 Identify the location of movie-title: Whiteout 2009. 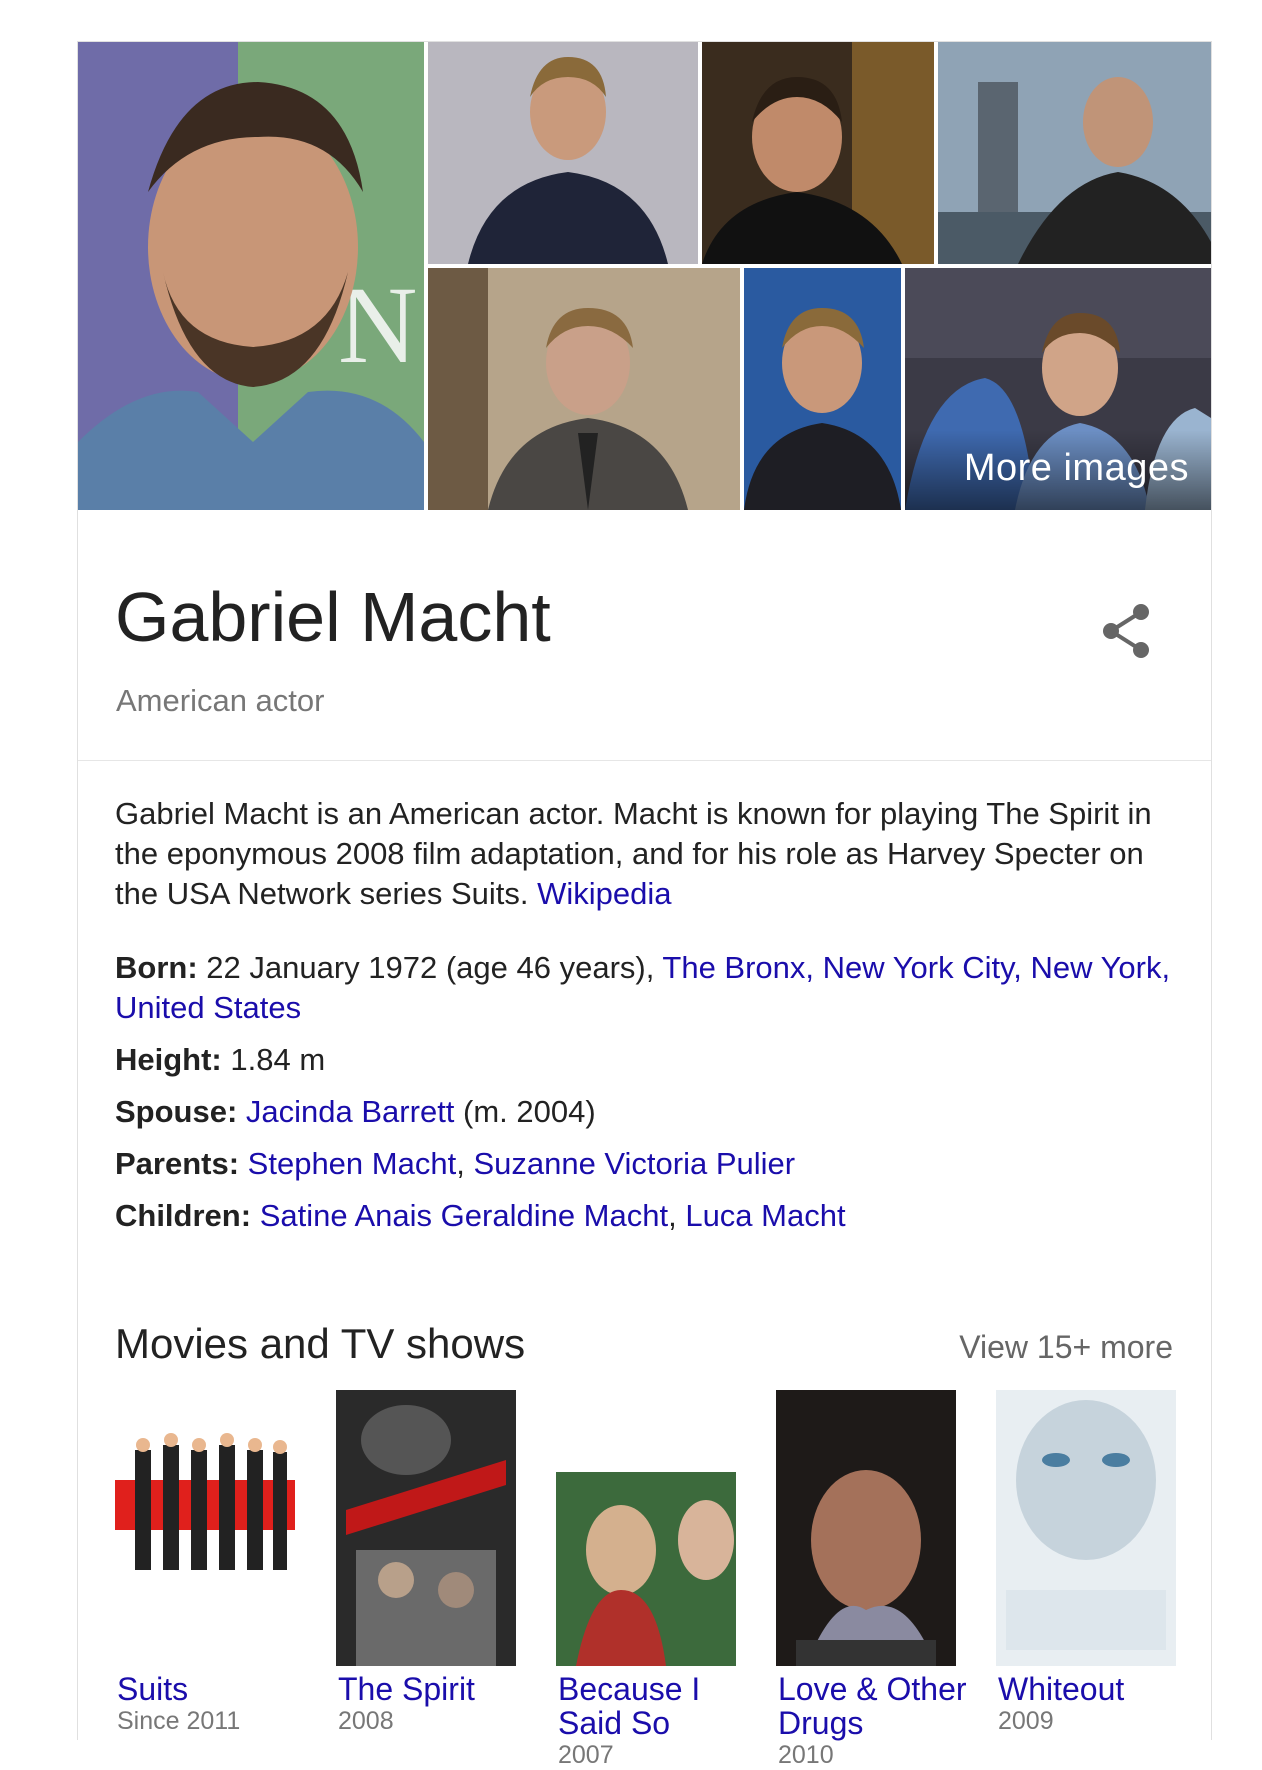
(1098, 1704).